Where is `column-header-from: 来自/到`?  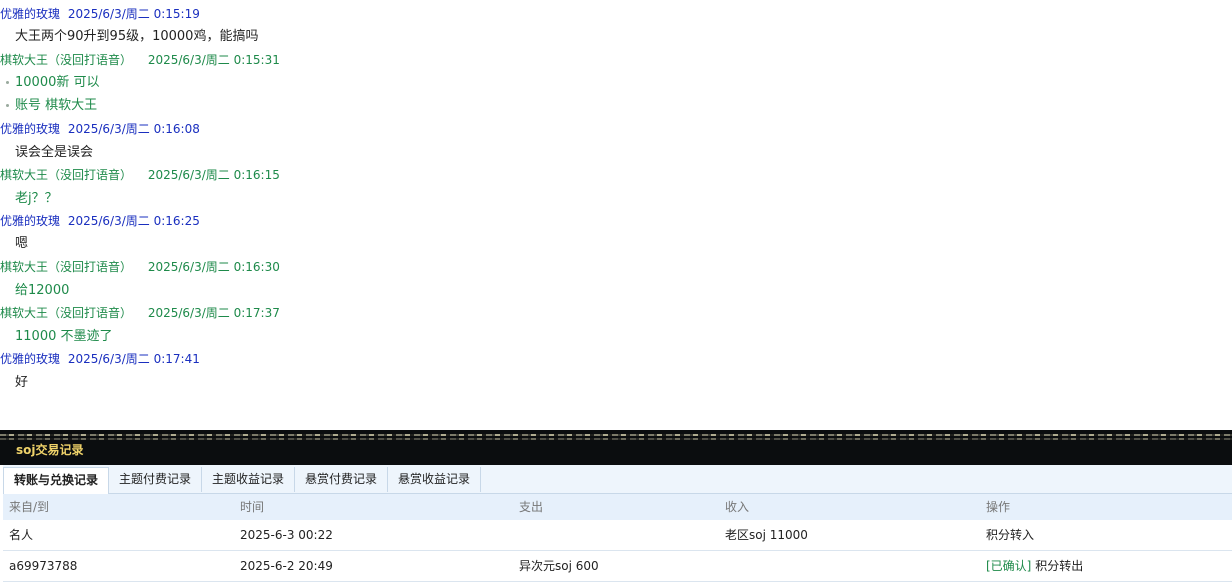
column-header-from: 来自/到 is located at coordinates (29, 507).